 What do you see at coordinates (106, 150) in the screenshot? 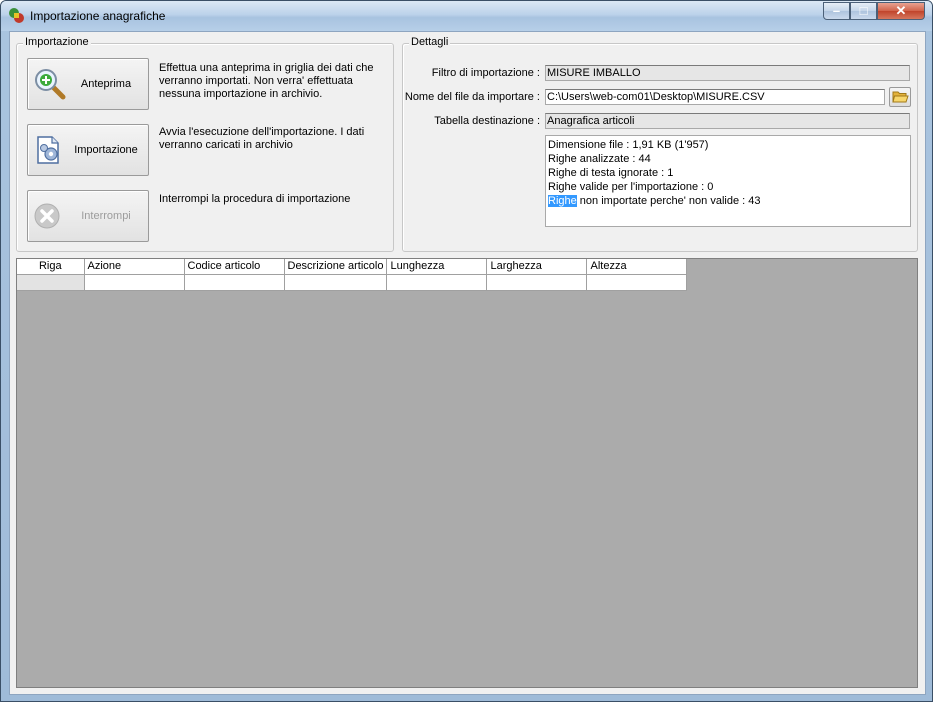
I see `import-button-label: Importazione` at bounding box center [106, 150].